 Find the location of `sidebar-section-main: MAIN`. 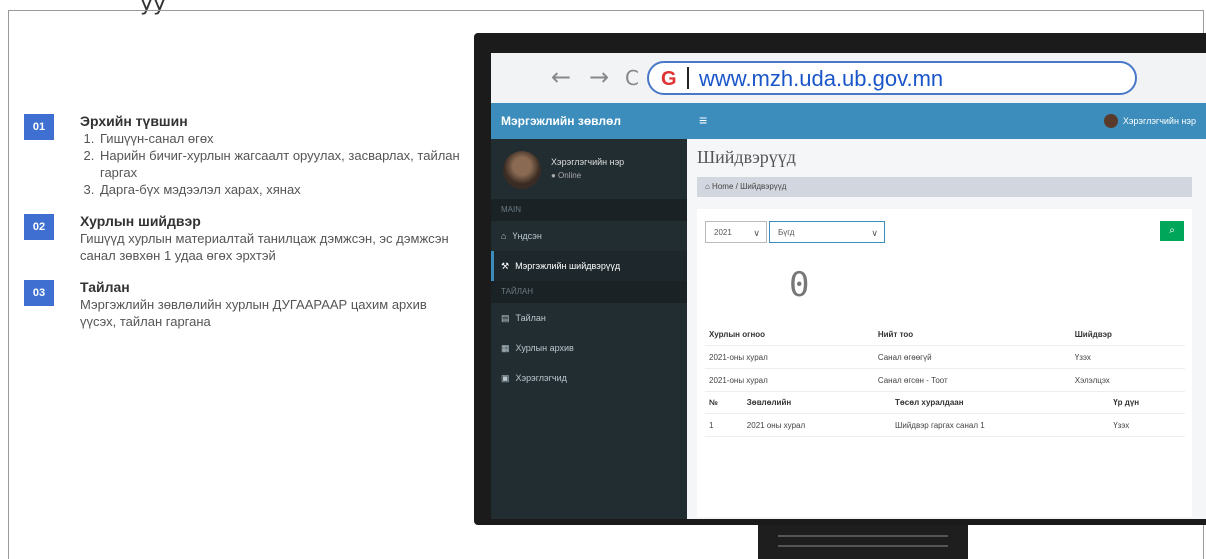

sidebar-section-main: MAIN is located at coordinates (589, 210).